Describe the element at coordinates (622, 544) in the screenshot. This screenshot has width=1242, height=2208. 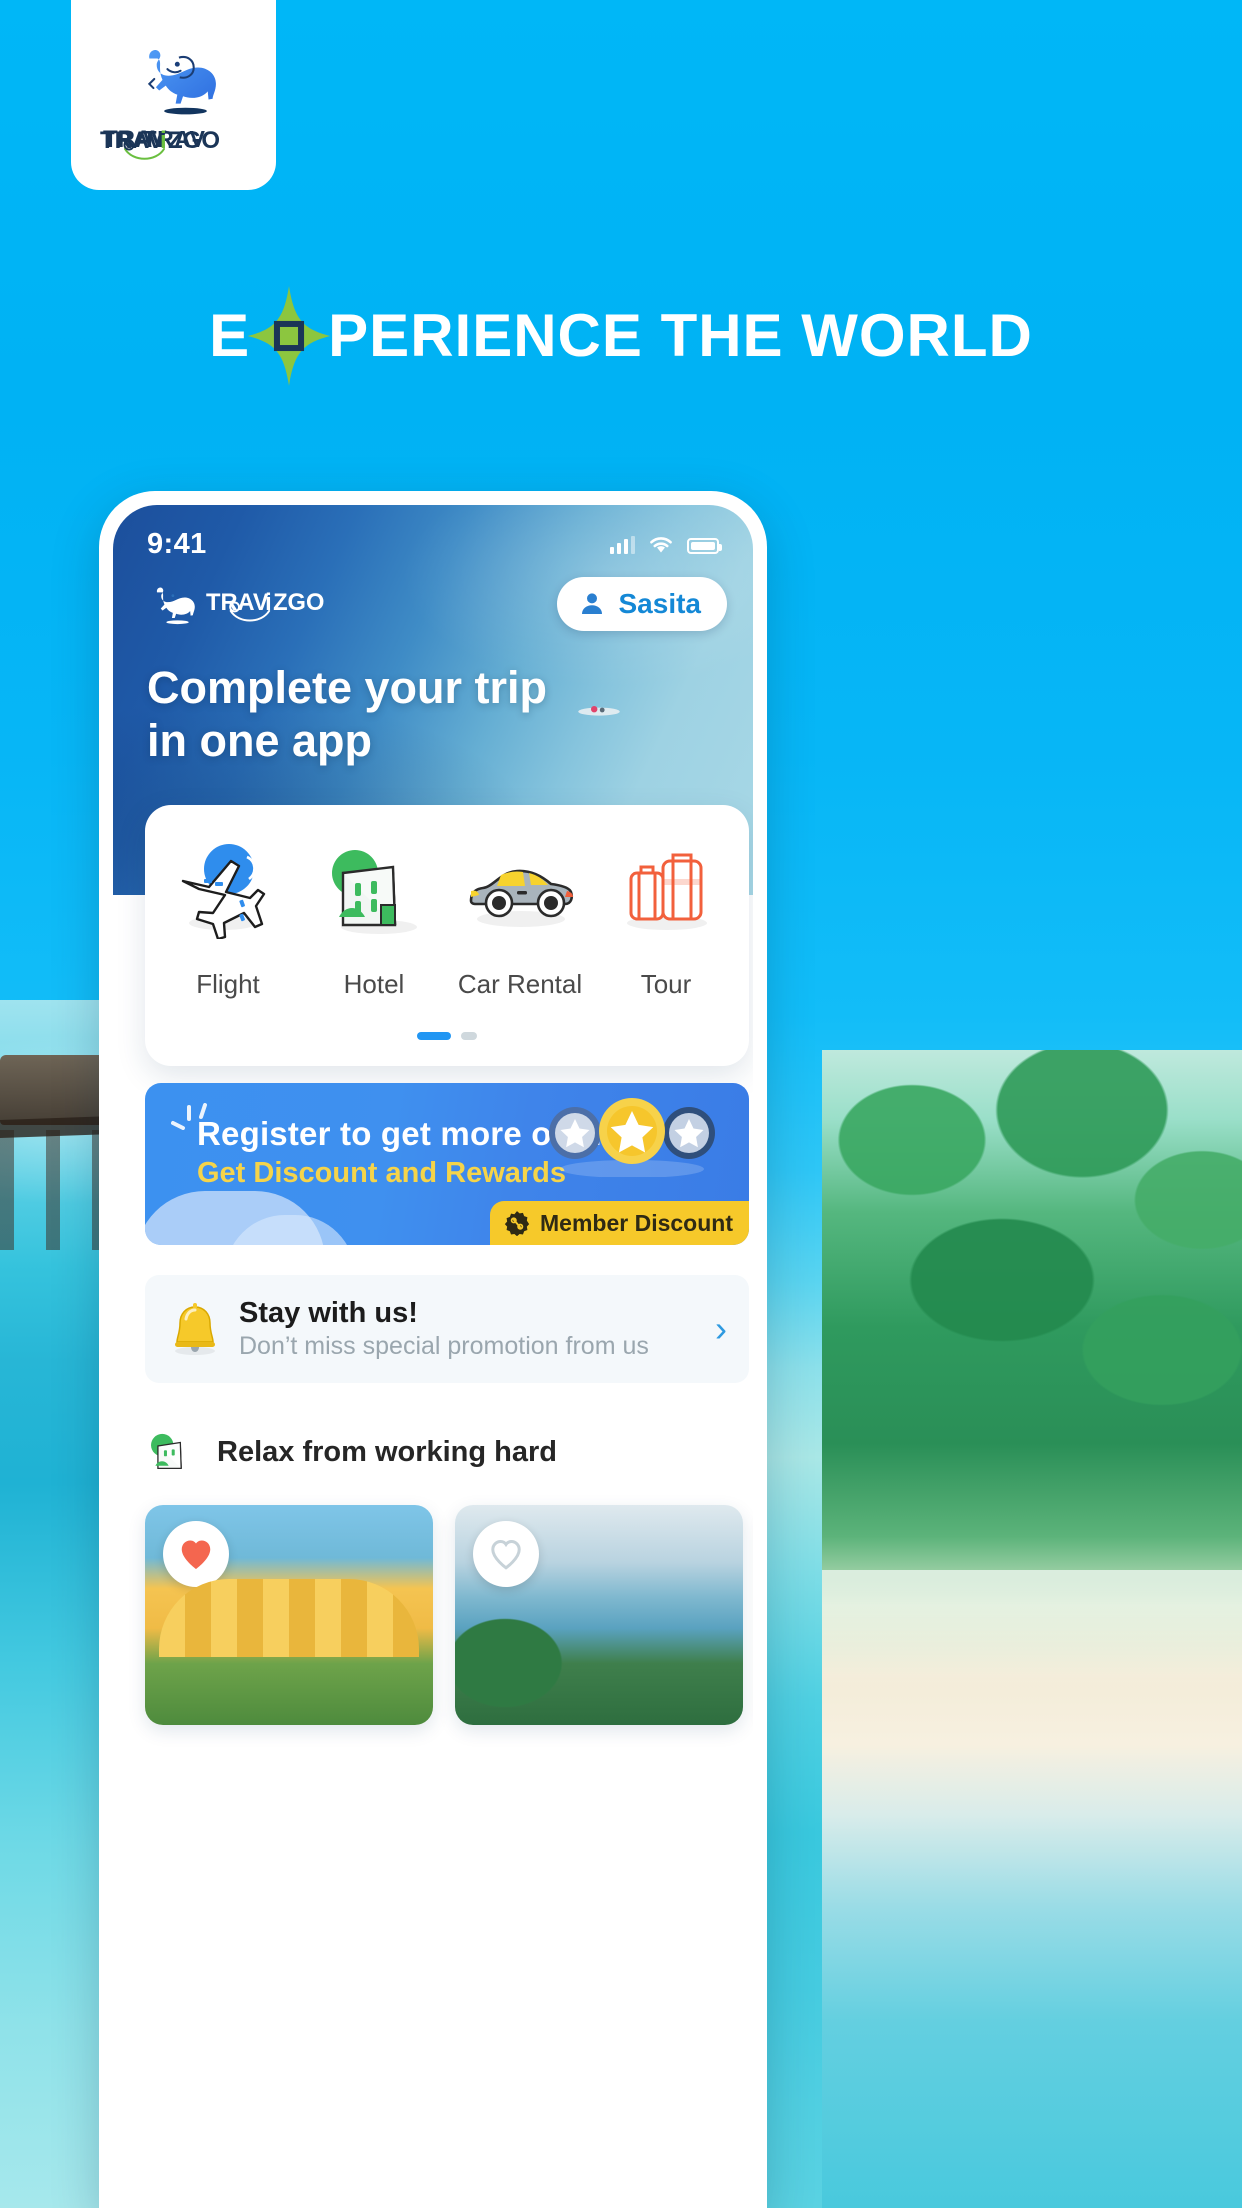
I see `signal-icon` at that location.